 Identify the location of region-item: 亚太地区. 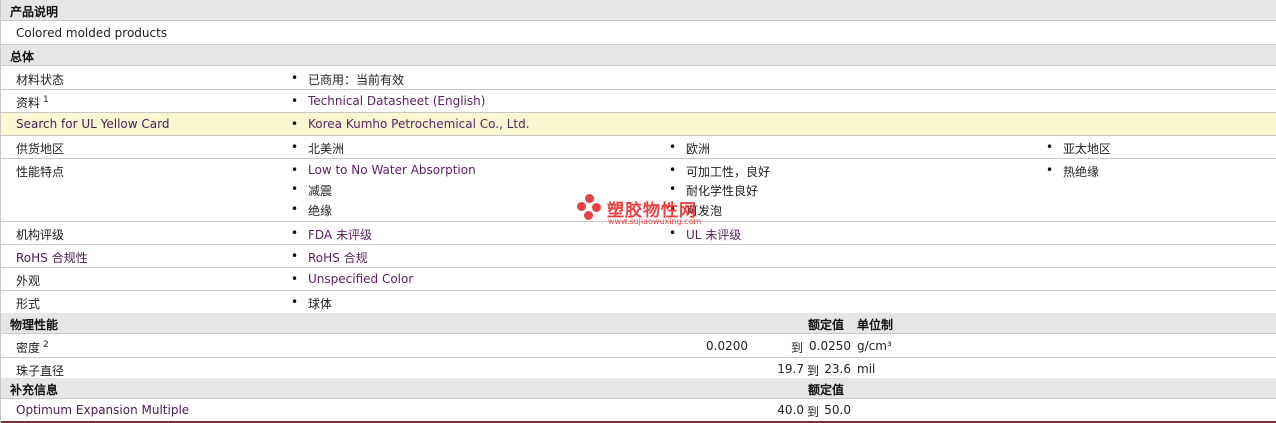
(1078, 148).